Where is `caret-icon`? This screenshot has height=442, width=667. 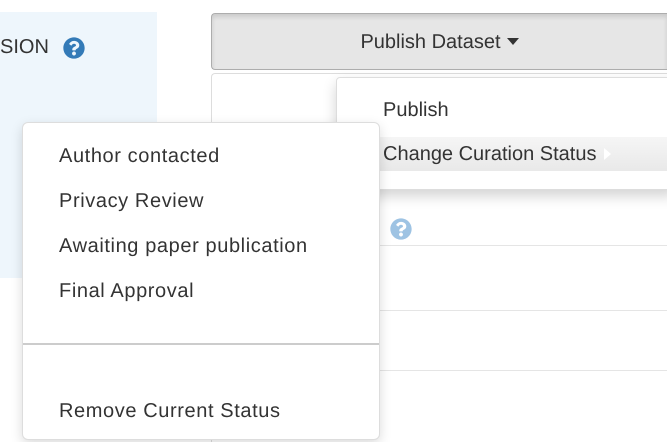 caret-icon is located at coordinates (512, 41).